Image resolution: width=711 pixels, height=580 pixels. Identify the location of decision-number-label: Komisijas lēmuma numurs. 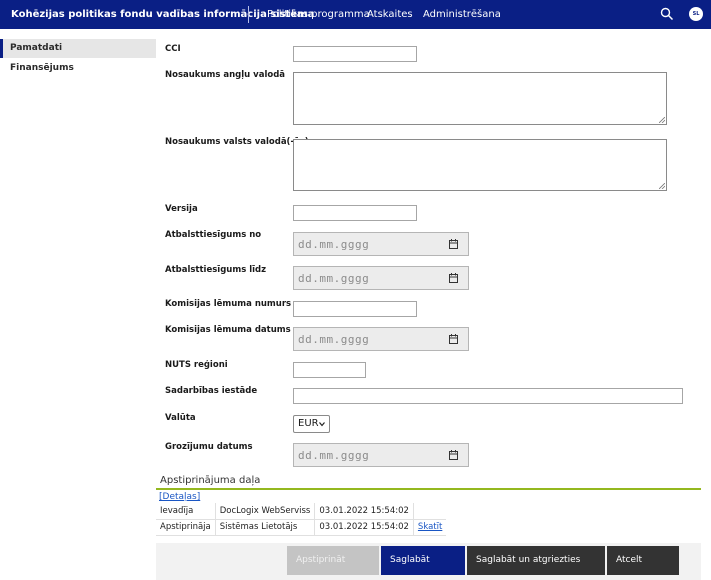
(228, 304).